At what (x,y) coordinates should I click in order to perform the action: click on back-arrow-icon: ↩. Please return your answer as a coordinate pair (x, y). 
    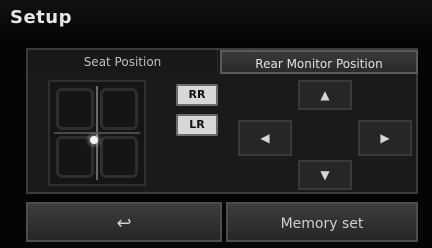
    Looking at the image, I should click on (124, 223).